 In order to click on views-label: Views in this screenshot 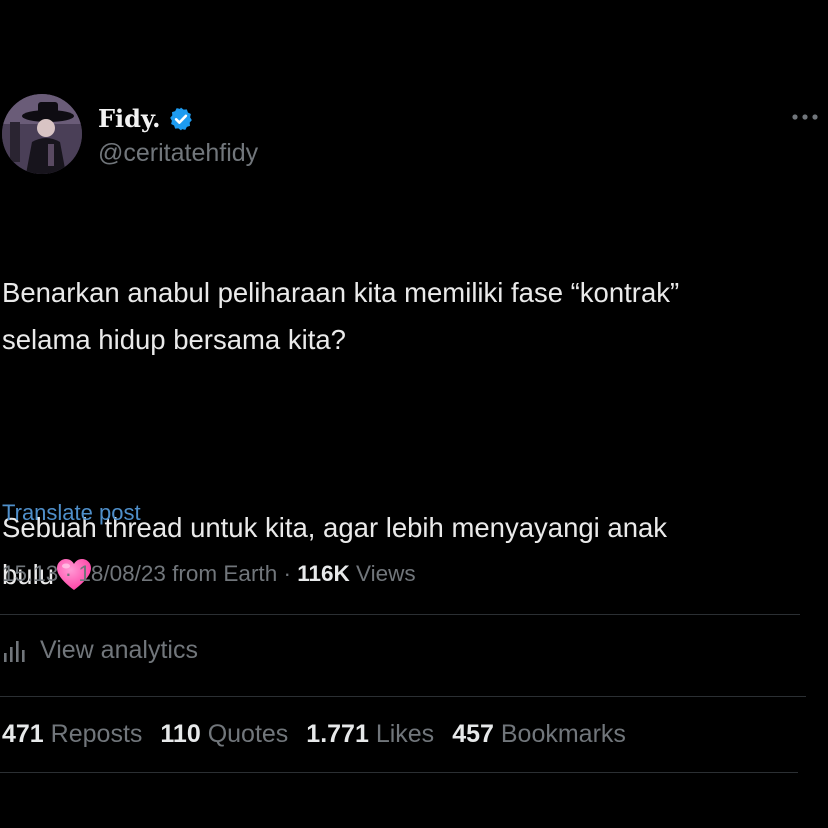, I will do `click(386, 573)`.